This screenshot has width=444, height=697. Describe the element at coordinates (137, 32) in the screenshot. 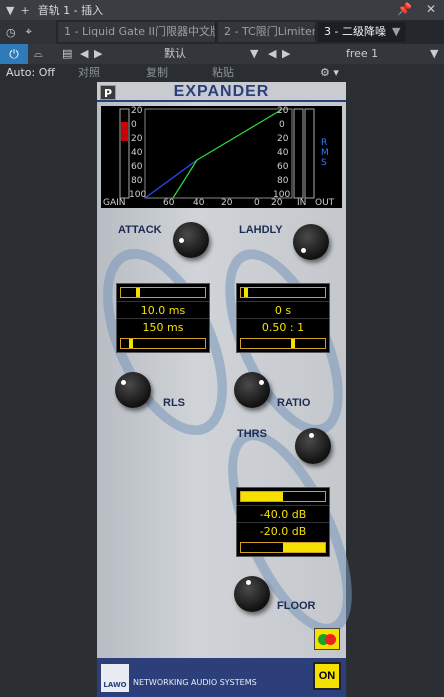

I see `tab-liquid-gate: 1 - Liquid Gate II门限器中文版` at that location.